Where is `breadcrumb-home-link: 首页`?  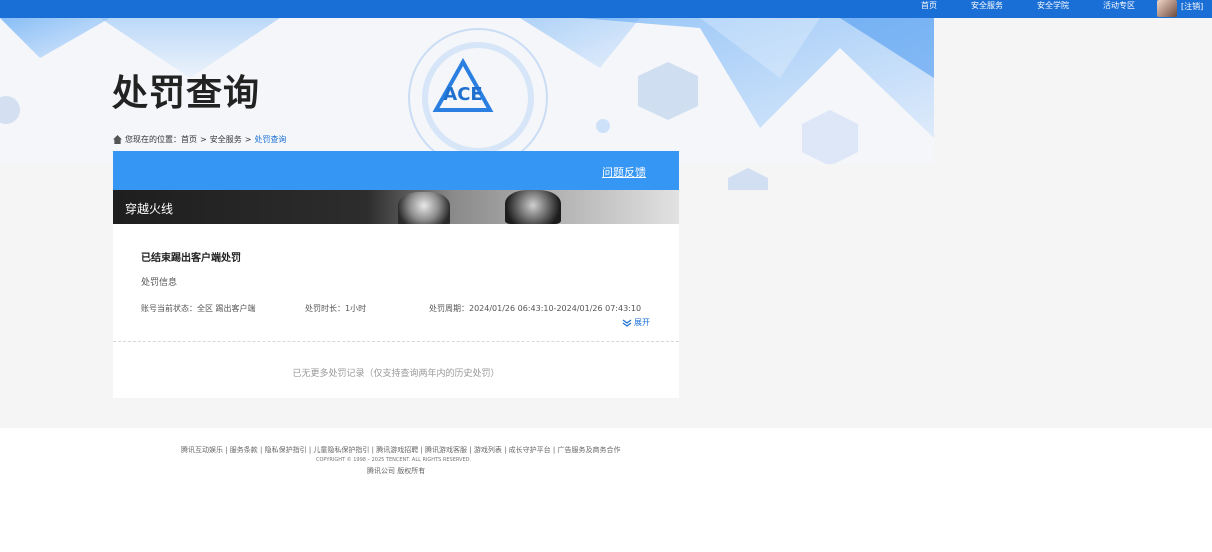 breadcrumb-home-link: 首页 is located at coordinates (189, 139).